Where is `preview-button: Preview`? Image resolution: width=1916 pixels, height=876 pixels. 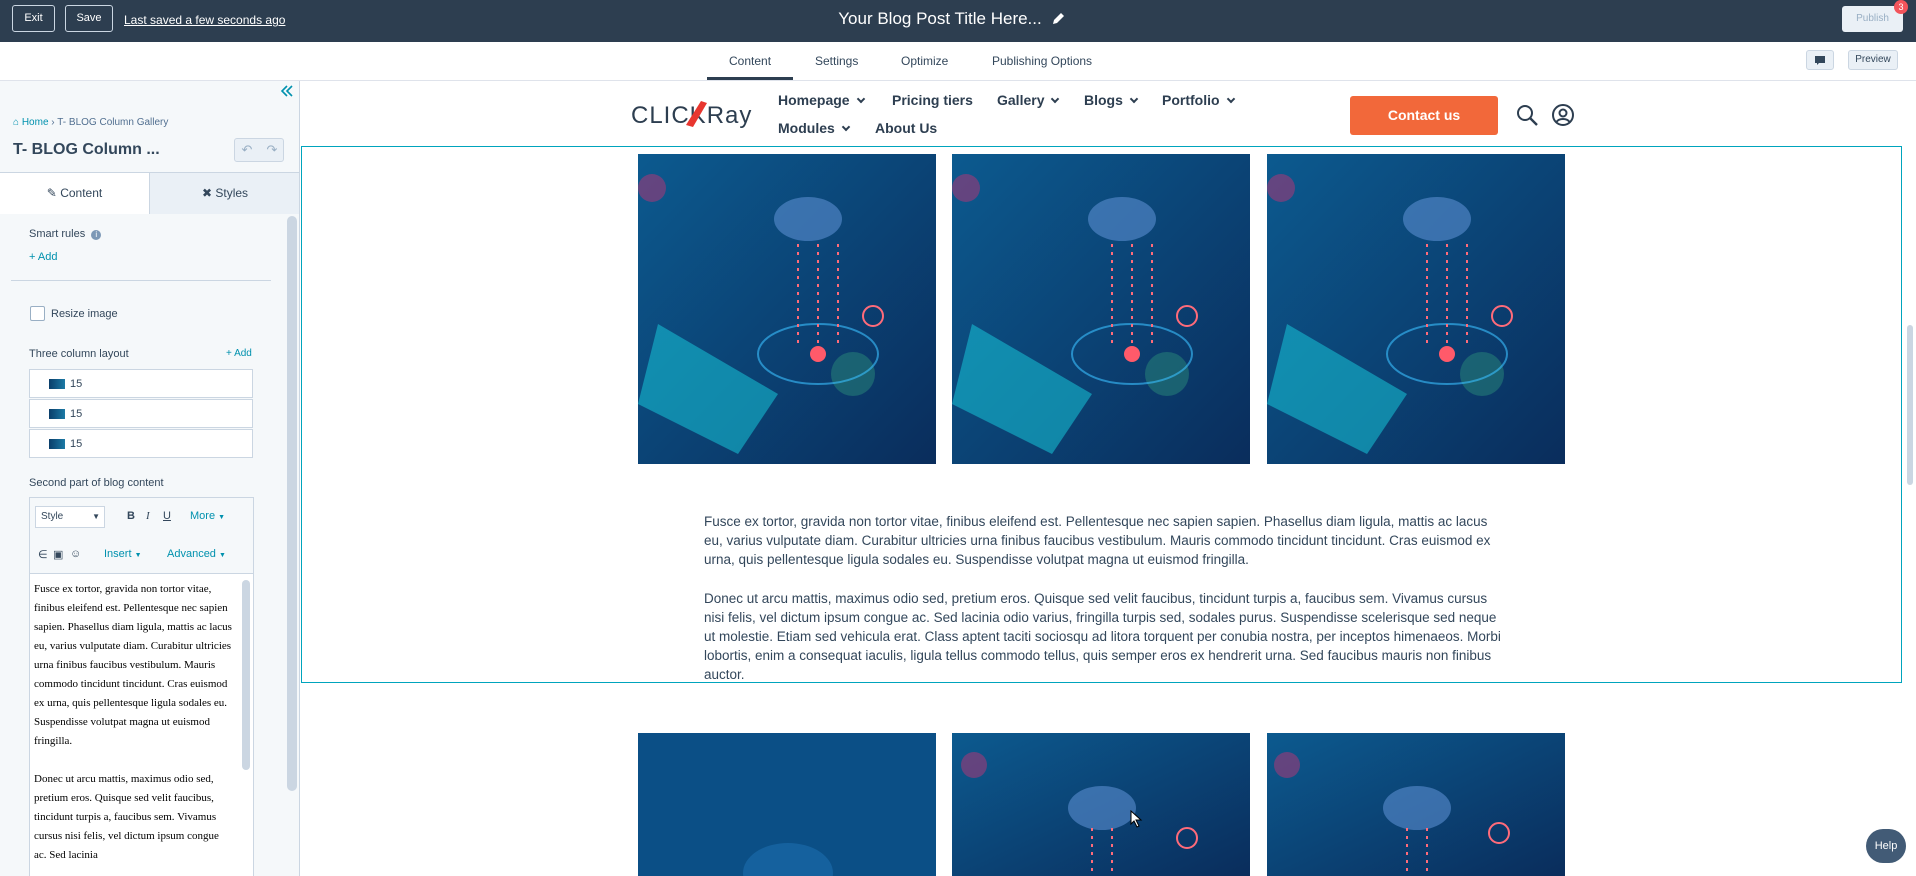
preview-button: Preview is located at coordinates (1873, 60).